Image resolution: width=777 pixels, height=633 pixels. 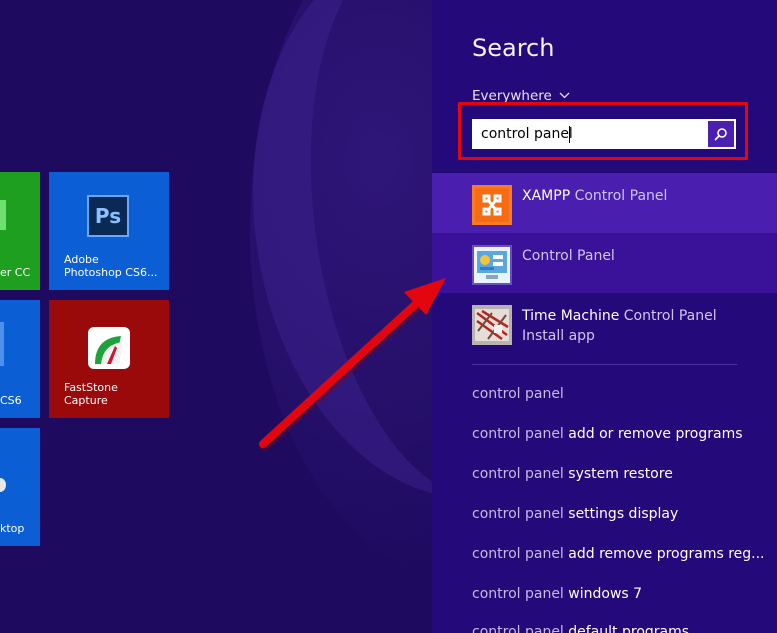 I want to click on suggestion-term: add or remove programs, so click(x=653, y=434).